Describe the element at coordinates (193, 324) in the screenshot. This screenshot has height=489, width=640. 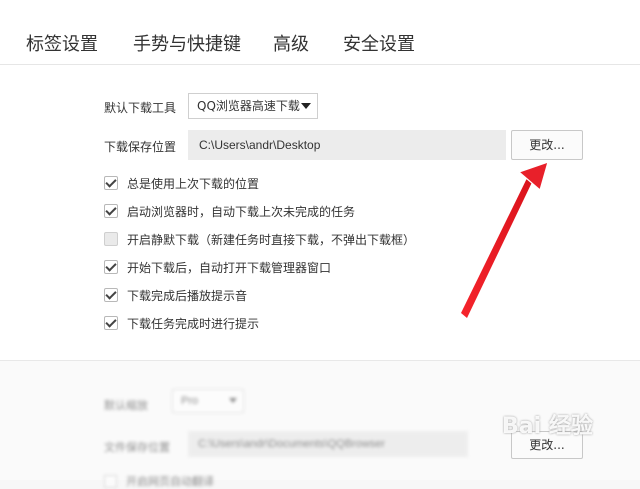
I see `option-label: 下载任务完成时进行提示` at that location.